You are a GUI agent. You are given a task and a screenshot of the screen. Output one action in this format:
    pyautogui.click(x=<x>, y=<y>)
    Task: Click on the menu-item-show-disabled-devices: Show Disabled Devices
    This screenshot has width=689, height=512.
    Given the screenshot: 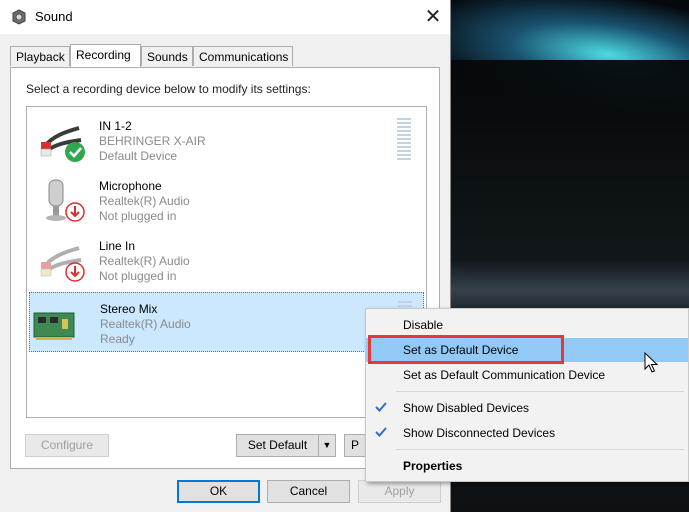 What is the action you would take?
    pyautogui.click(x=527, y=408)
    